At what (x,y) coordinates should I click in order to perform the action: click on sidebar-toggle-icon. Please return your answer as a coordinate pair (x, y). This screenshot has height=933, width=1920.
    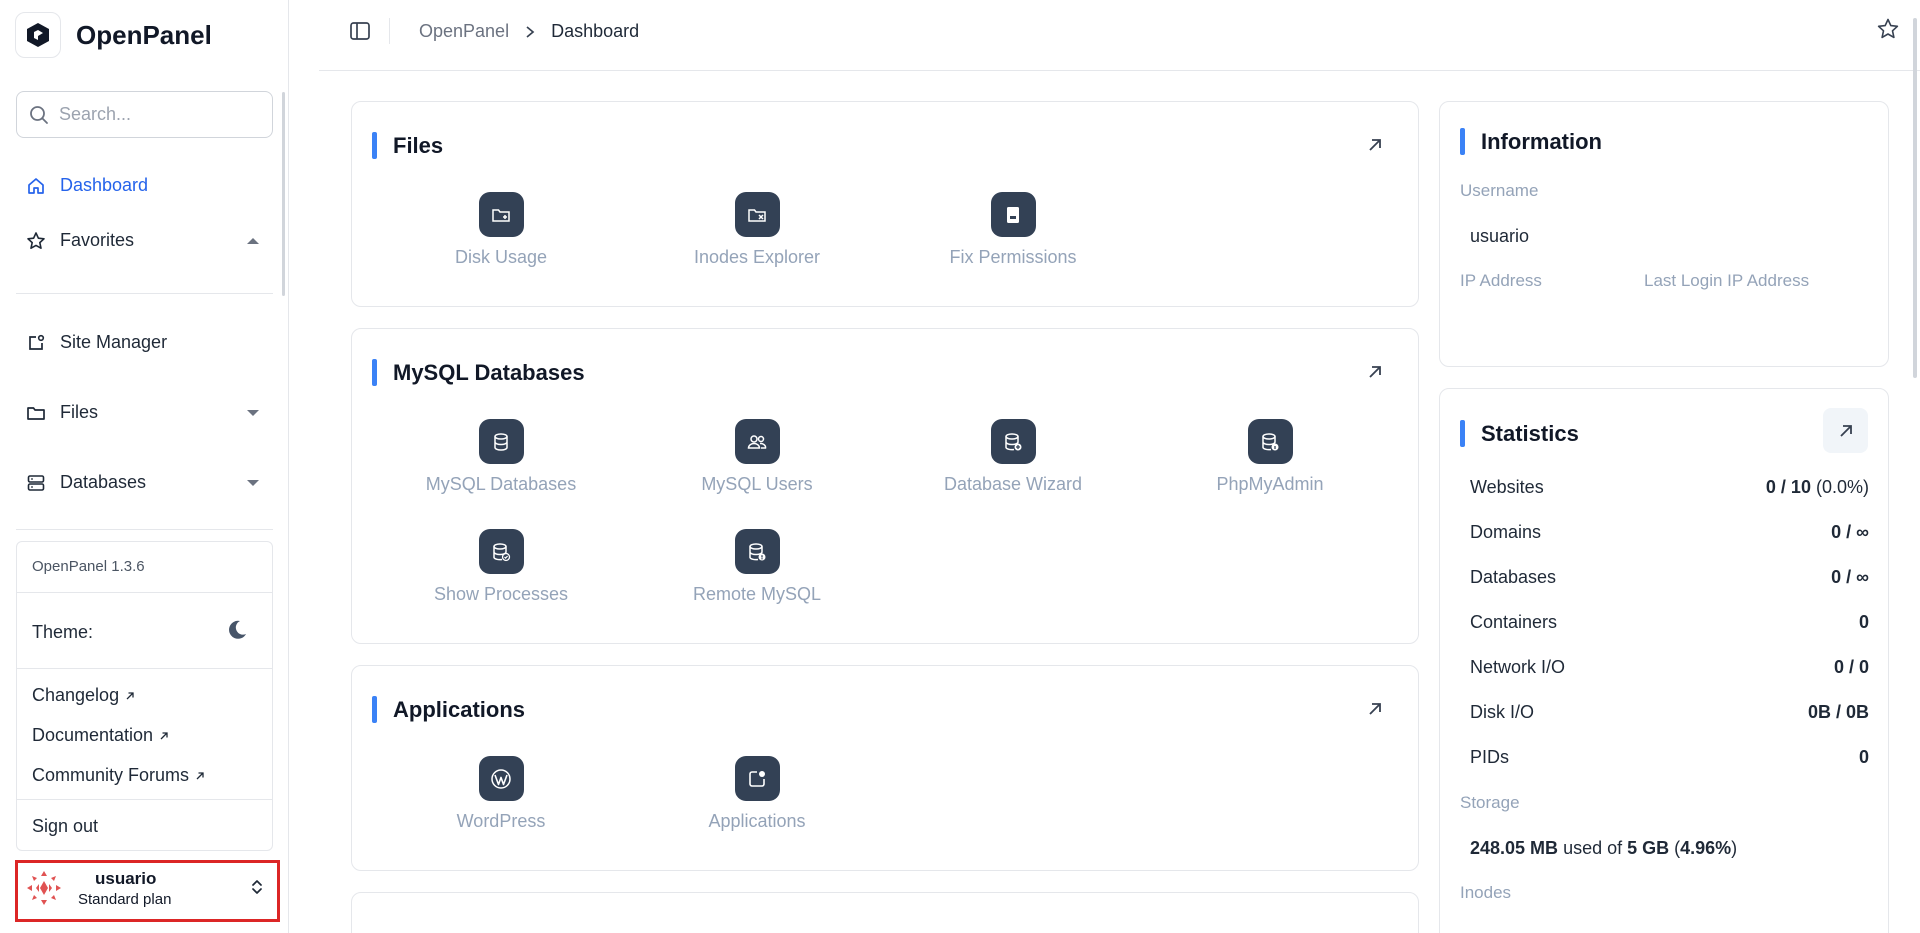
    Looking at the image, I should click on (360, 31).